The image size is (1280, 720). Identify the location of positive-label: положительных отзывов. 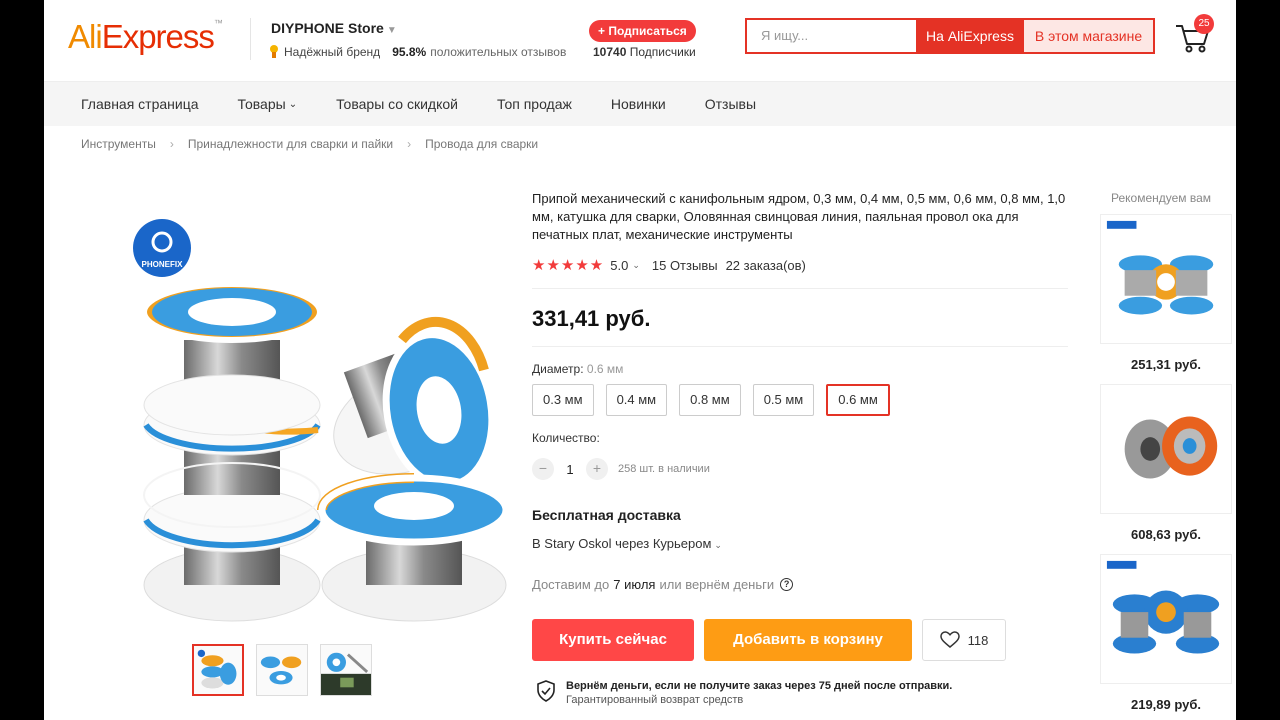
(498, 52).